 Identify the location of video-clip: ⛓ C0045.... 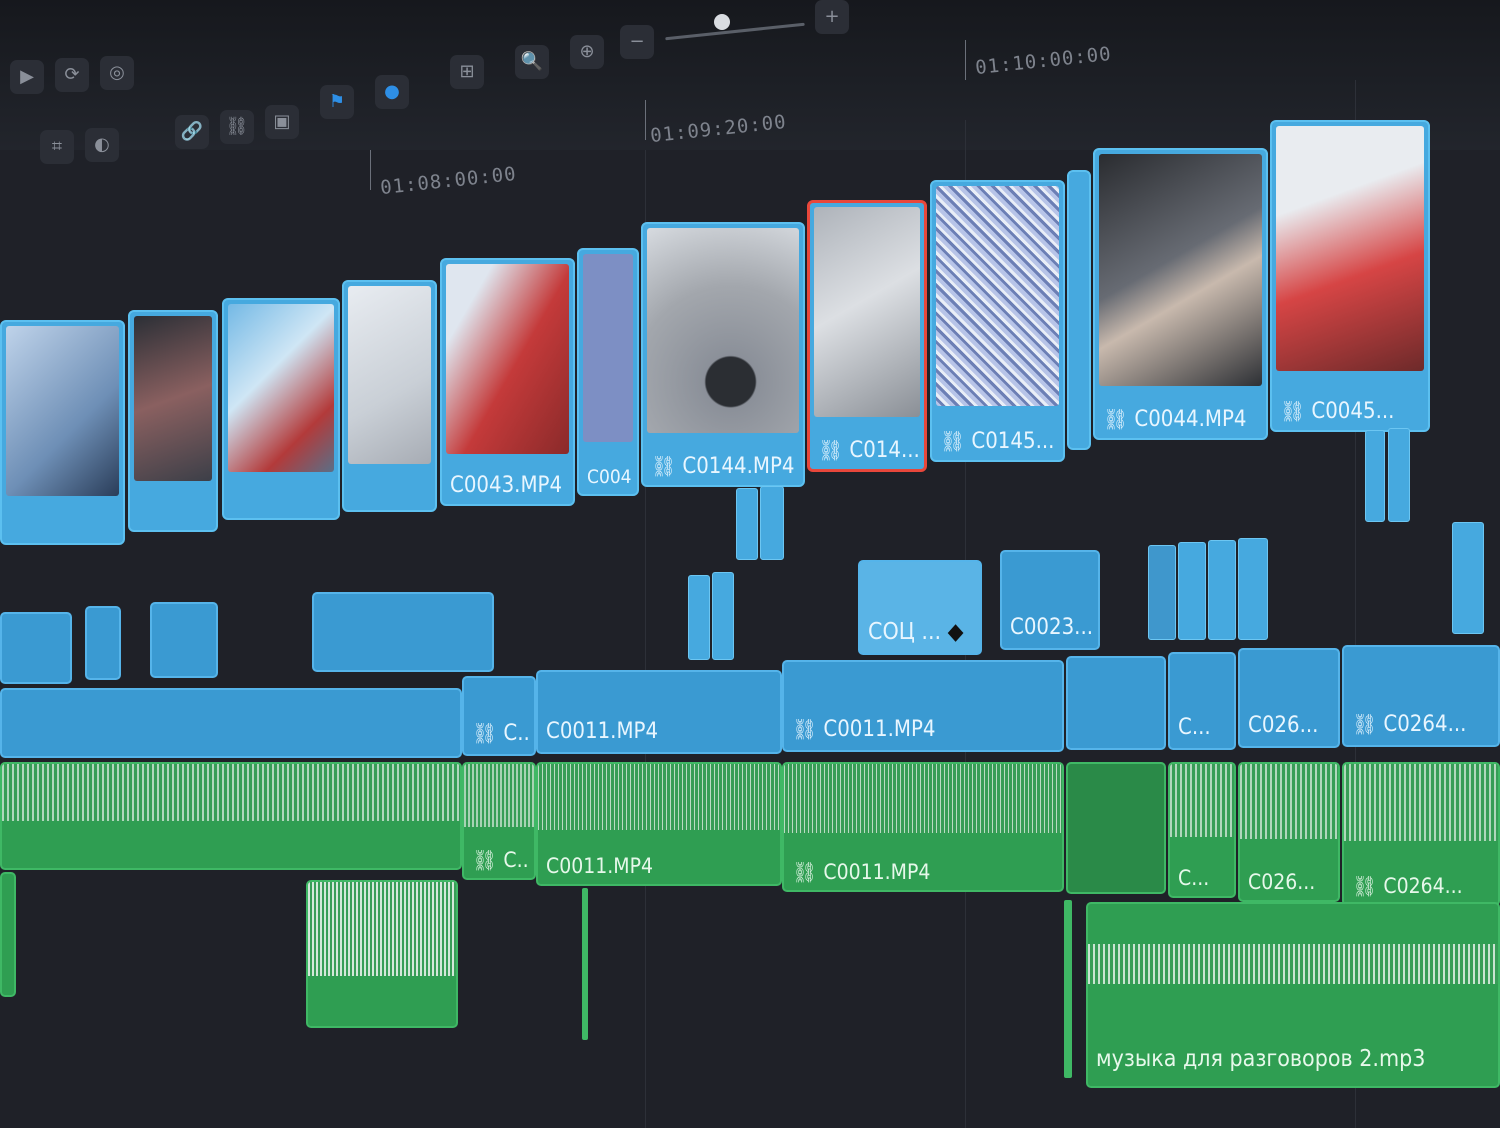
(1350, 276).